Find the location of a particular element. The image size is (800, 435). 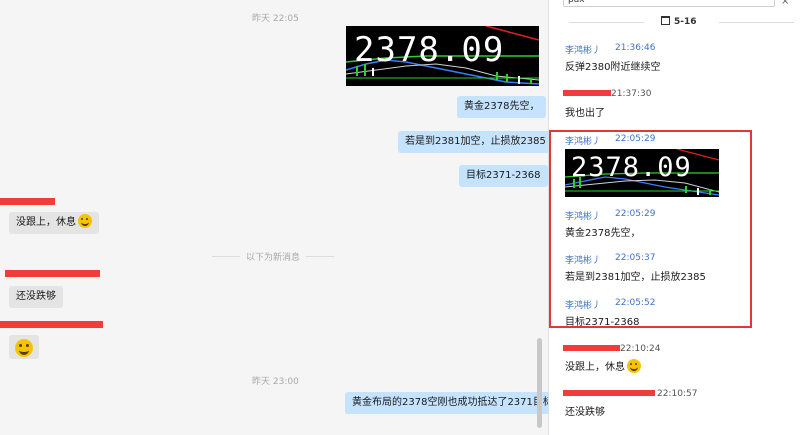

message-bubble: 没跟上，休息 is located at coordinates (54, 223).